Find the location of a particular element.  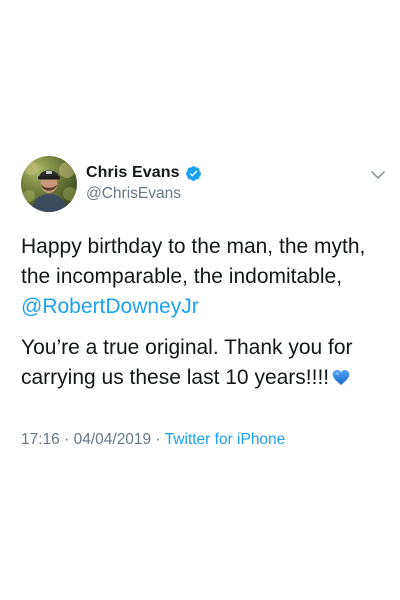

avatar is located at coordinates (49, 184).